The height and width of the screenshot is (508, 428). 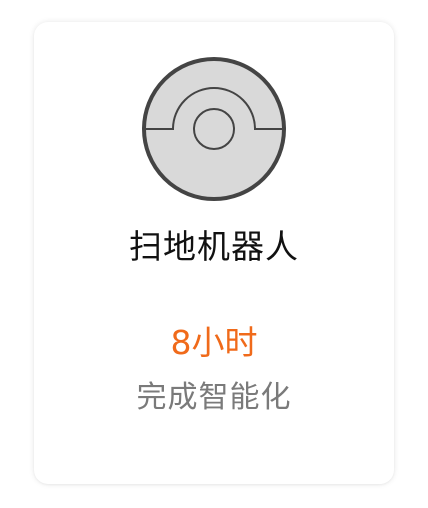 I want to click on device-title: 扫地机器人, so click(x=214, y=246).